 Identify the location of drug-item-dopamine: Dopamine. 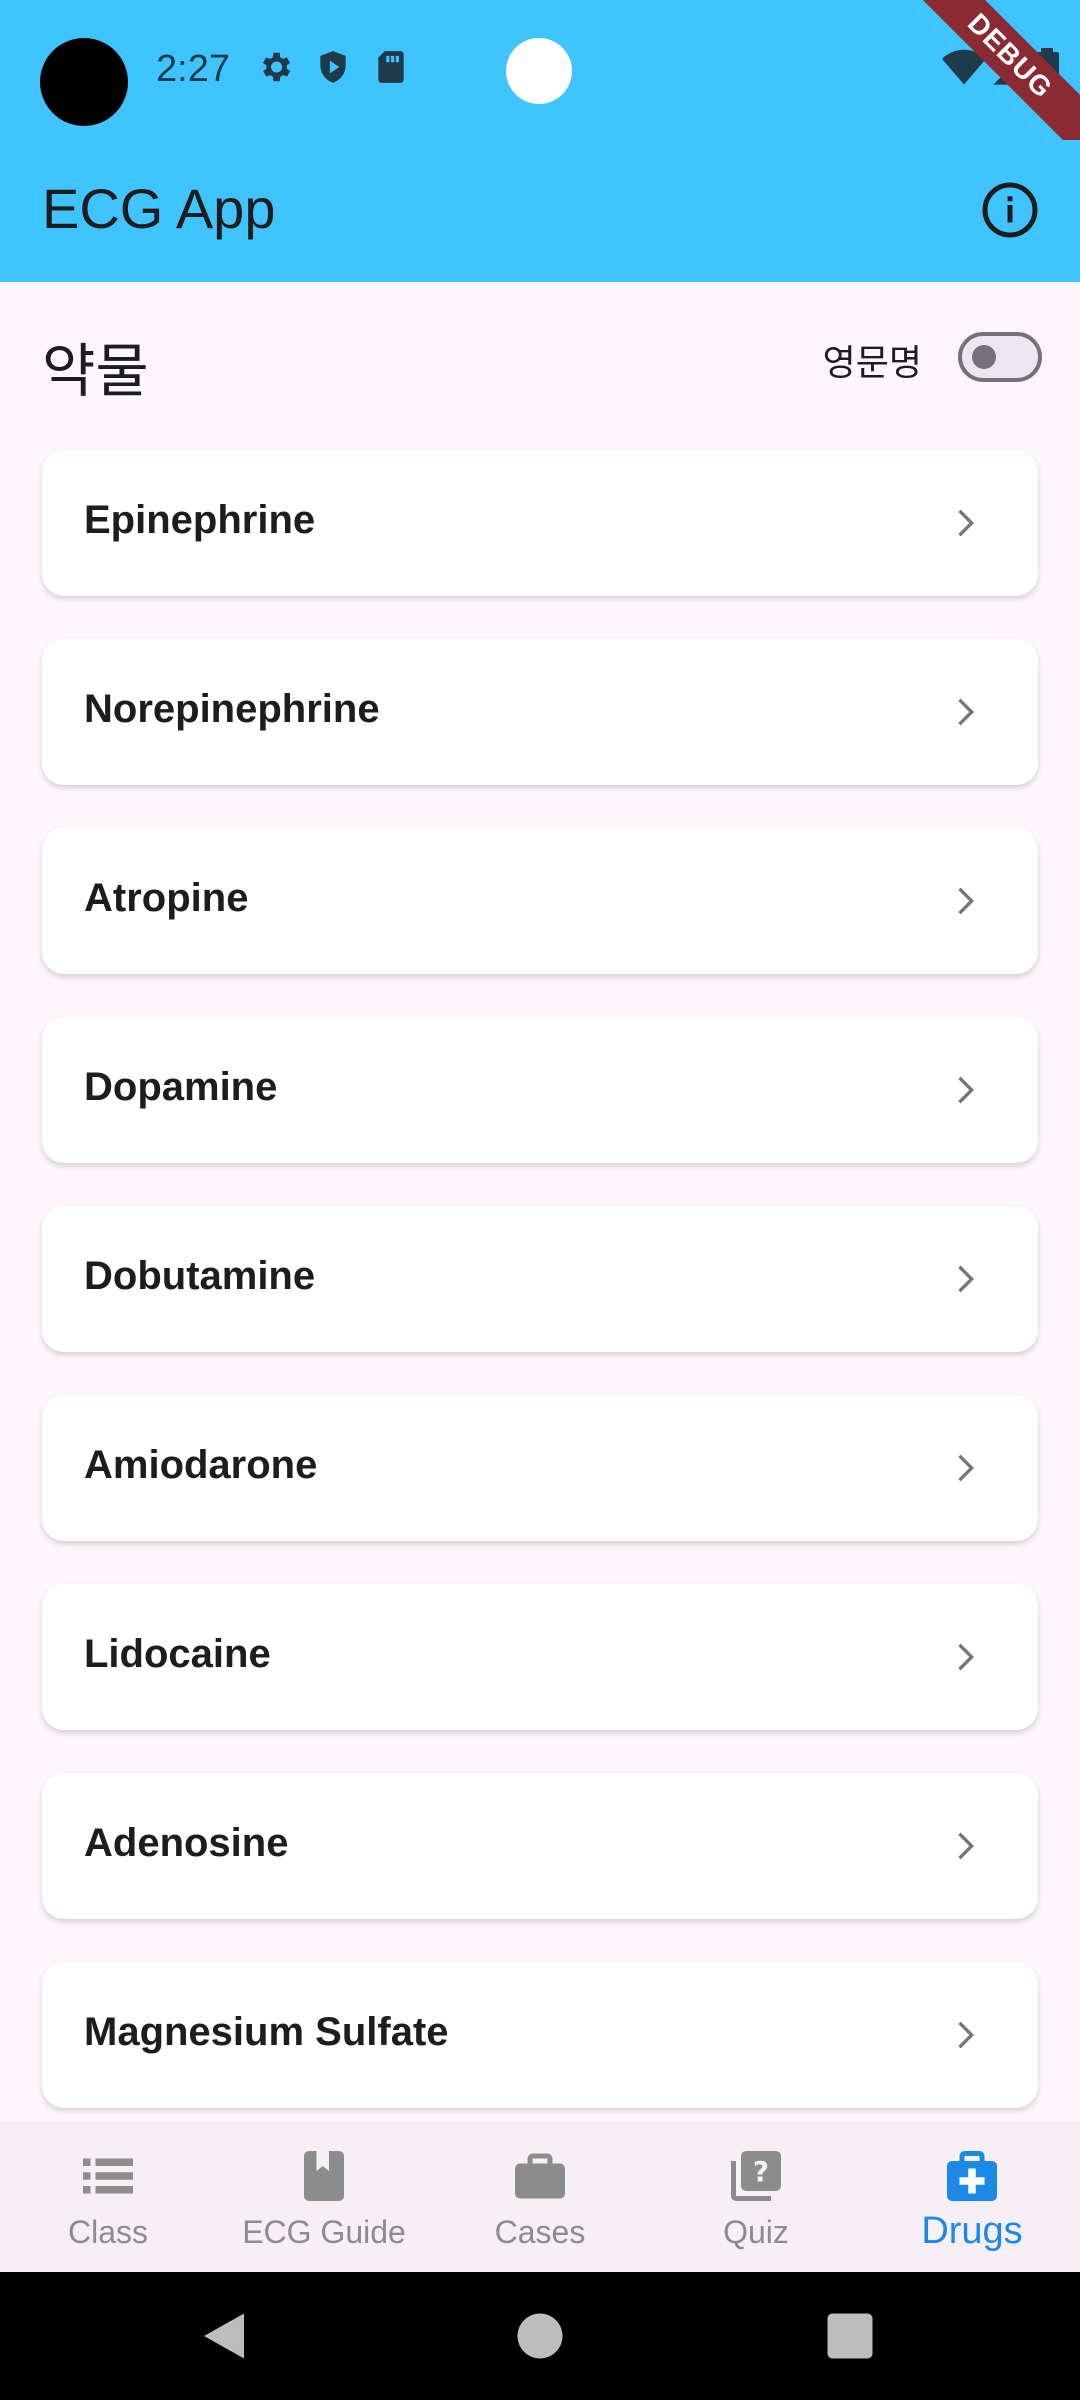
(540, 1090).